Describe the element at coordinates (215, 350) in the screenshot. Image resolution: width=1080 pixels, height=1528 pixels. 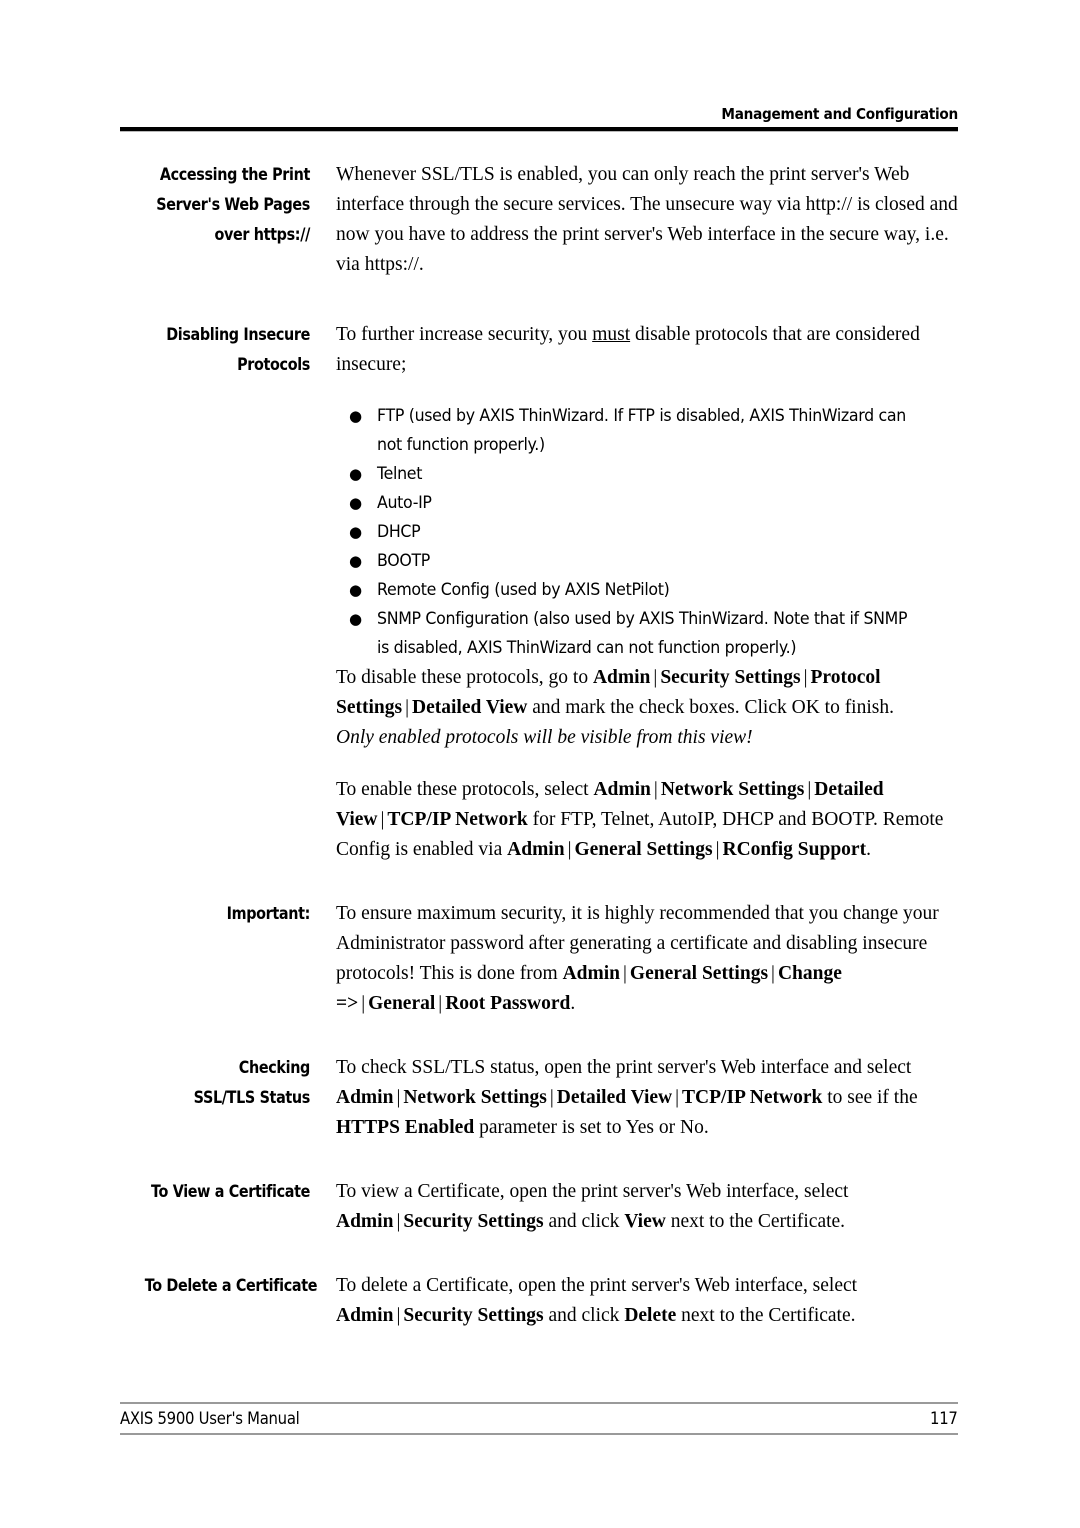
I see `section-label-disabling: Disabling Insecure Protocols` at that location.